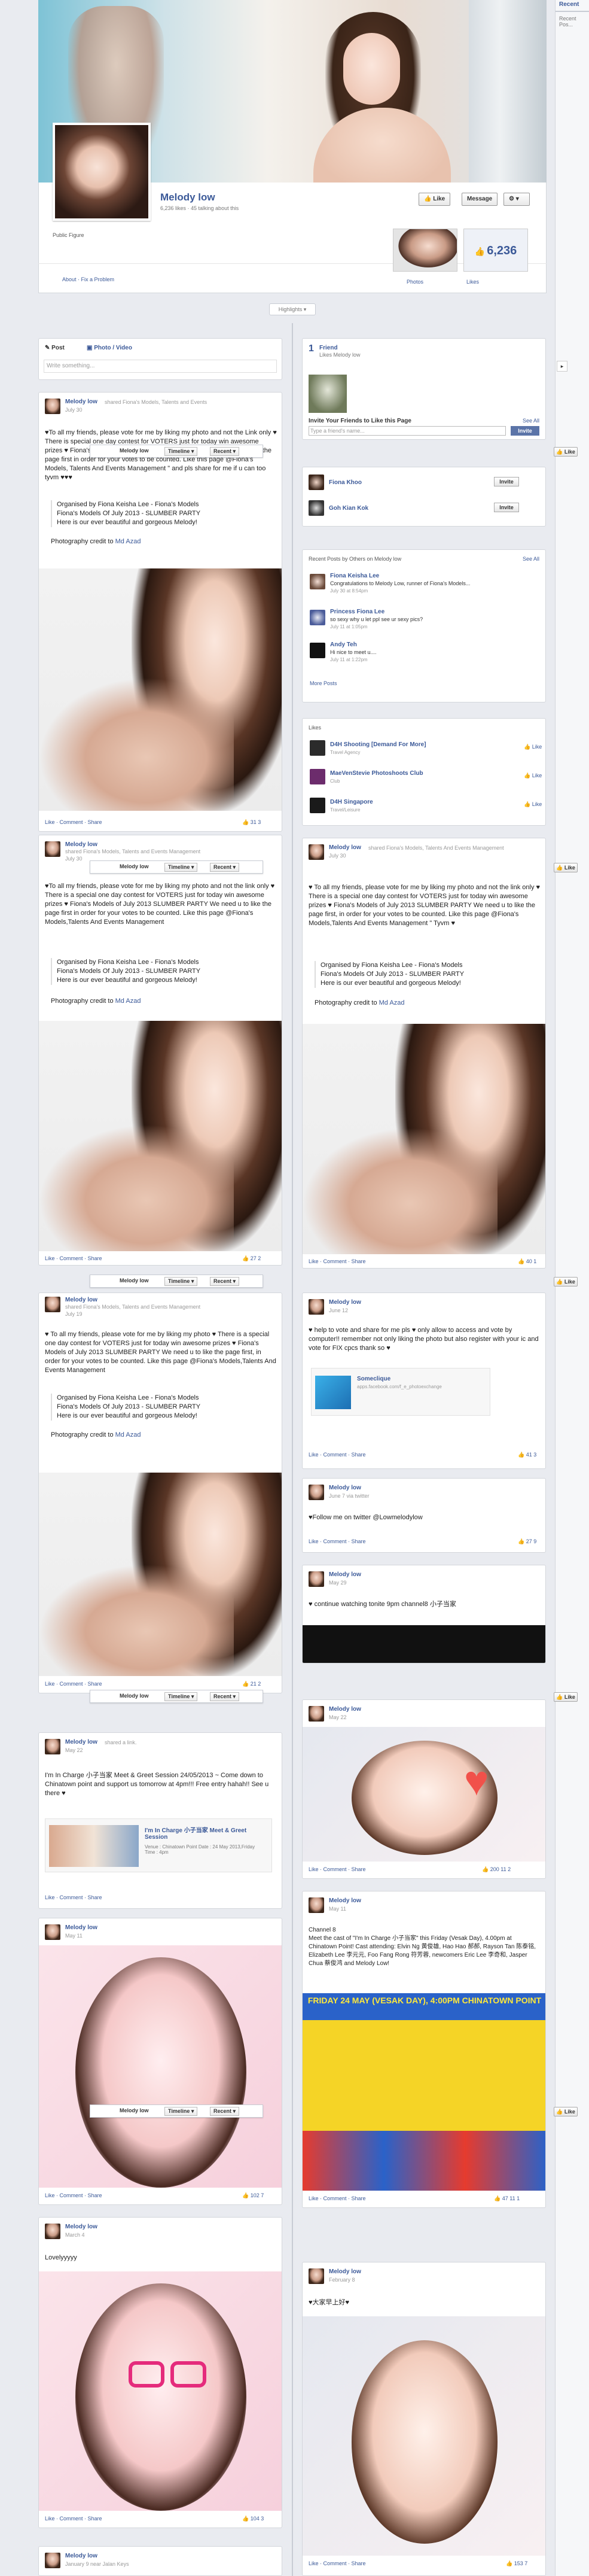 The height and width of the screenshot is (2576, 589). What do you see at coordinates (507, 2198) in the screenshot?
I see `like-count: 👍 47 11 1` at bounding box center [507, 2198].